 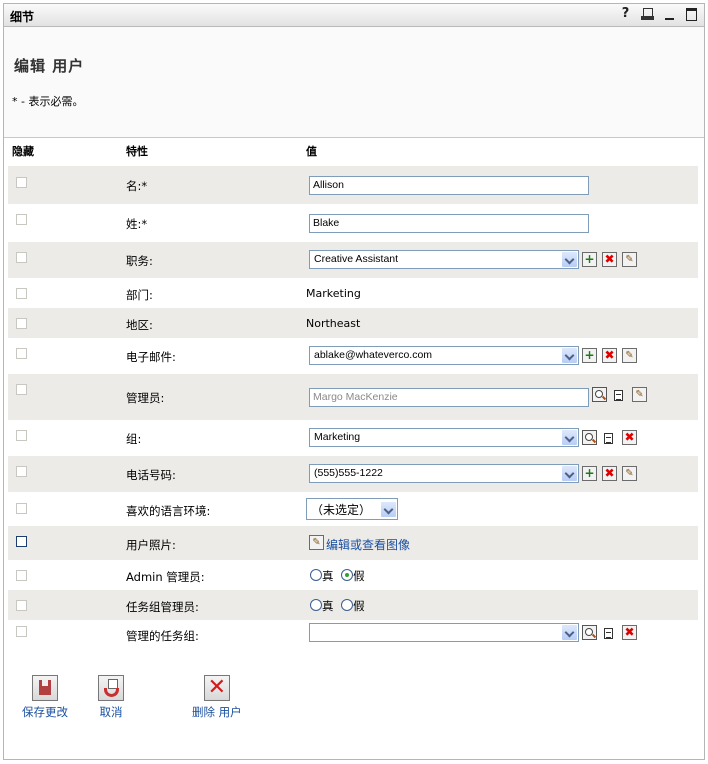 I want to click on department-value: Marketing, so click(x=333, y=293).